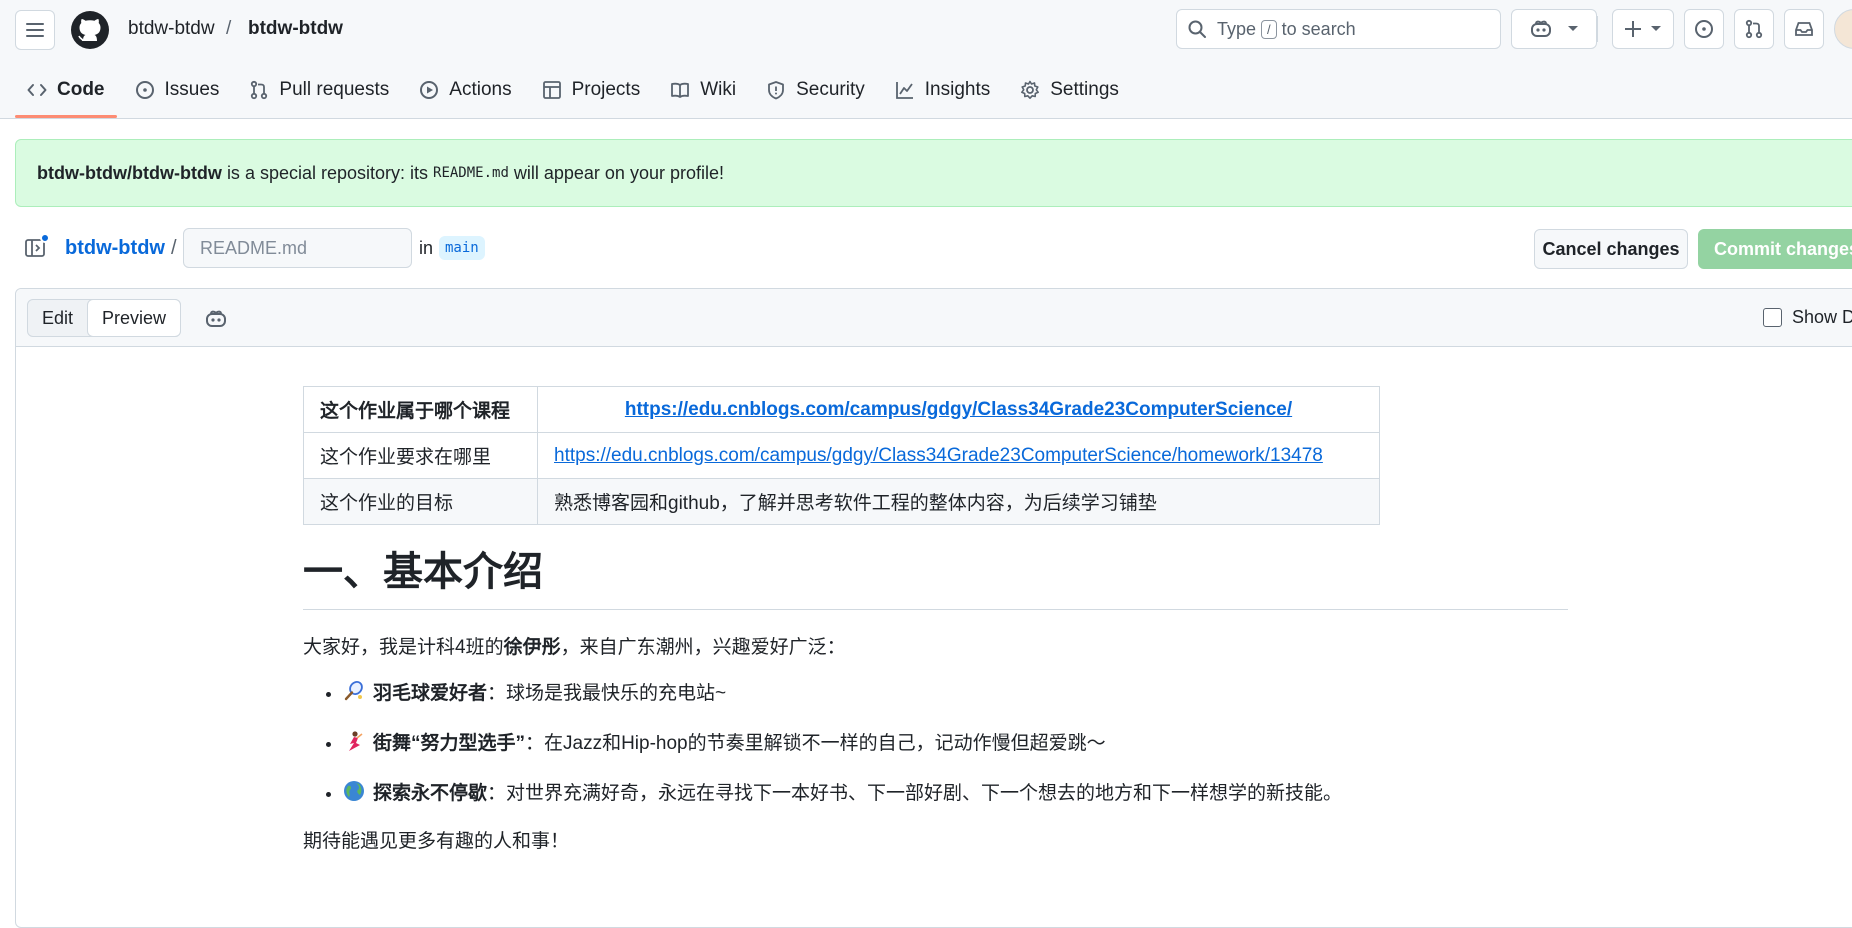  Describe the element at coordinates (1197, 29) in the screenshot. I see `search-icon` at that location.